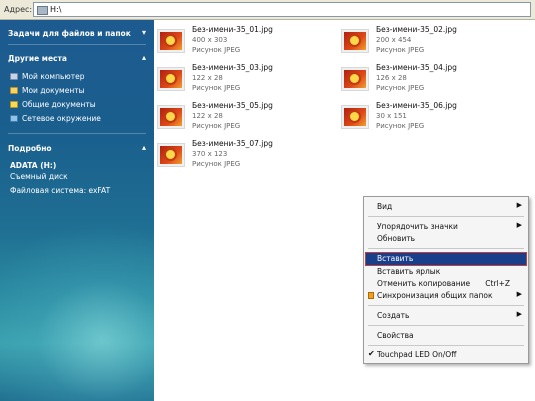  What do you see at coordinates (210, 154) in the screenshot?
I see `file-dimensions: 370 x 123` at bounding box center [210, 154].